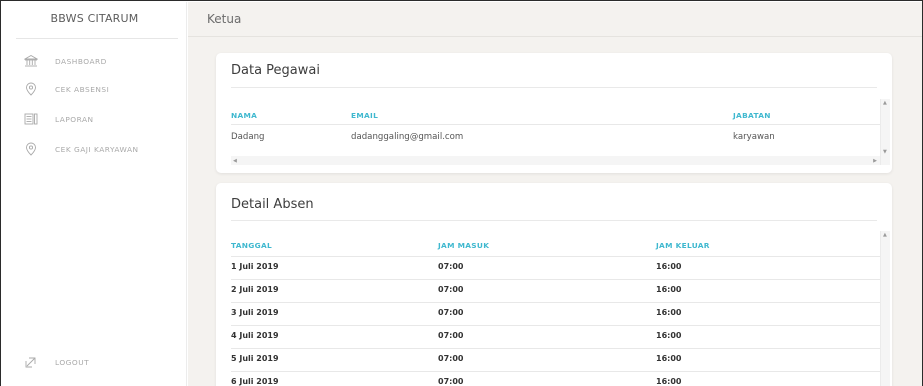  I want to click on sidebar-item-cek-gaji-karyawan: CEK GAJI KARYAWAN, so click(81, 149).